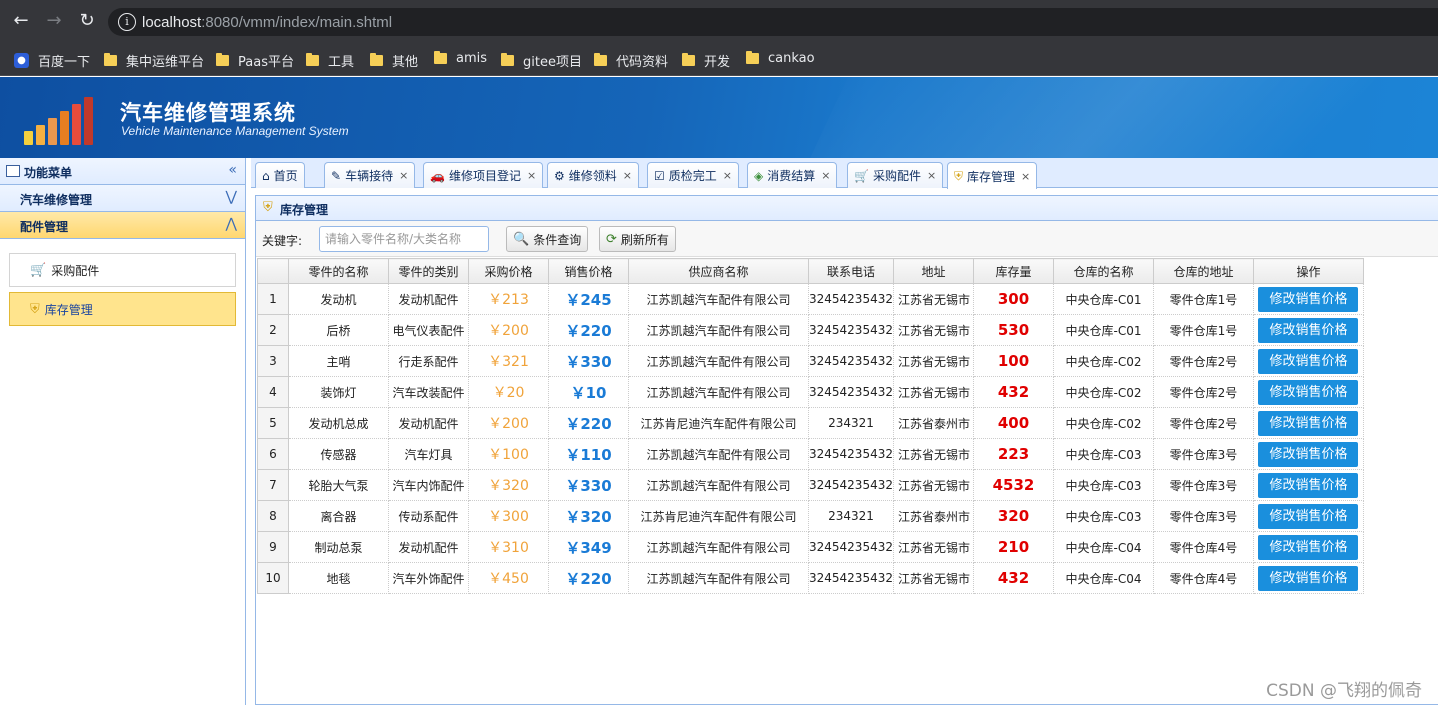 The width and height of the screenshot is (1438, 705). What do you see at coordinates (338, 330) in the screenshot?
I see `cell-part-name: 后桥` at bounding box center [338, 330].